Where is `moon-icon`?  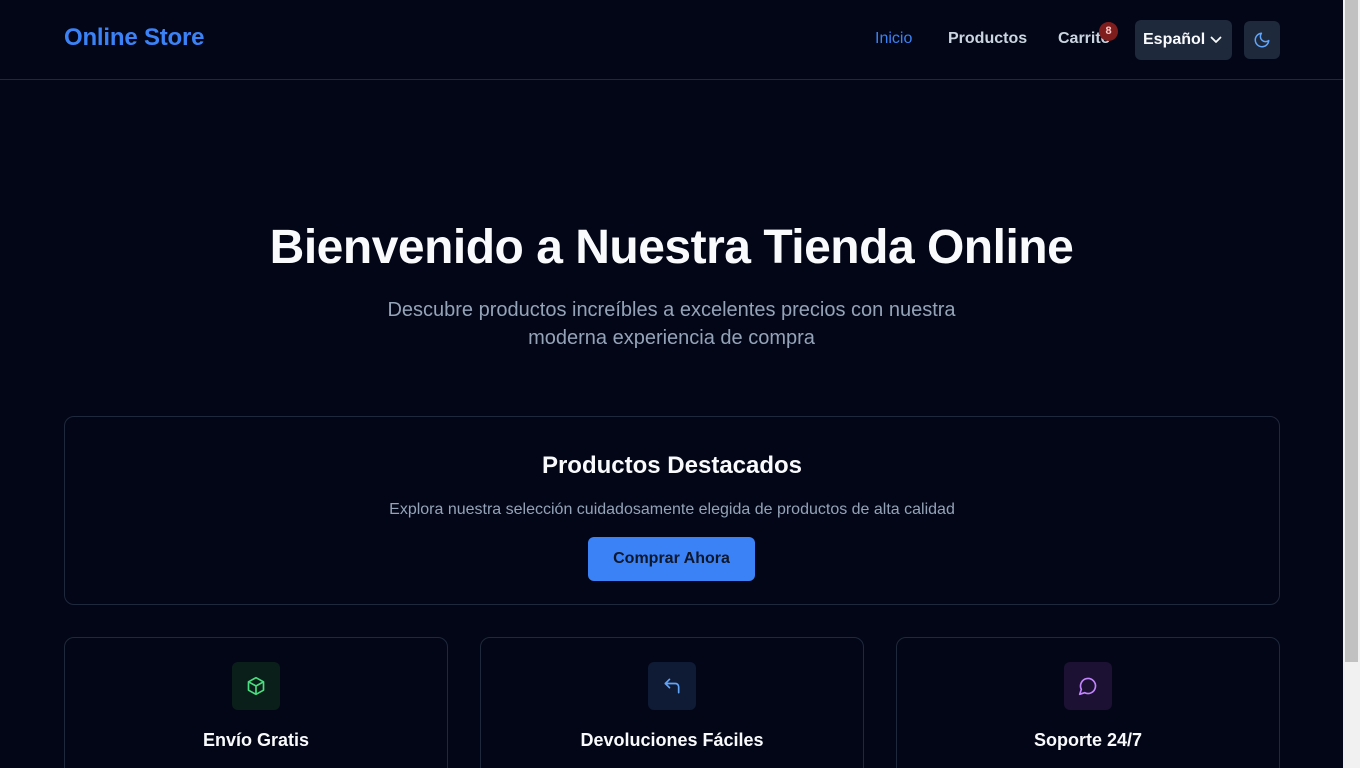 moon-icon is located at coordinates (1262, 40).